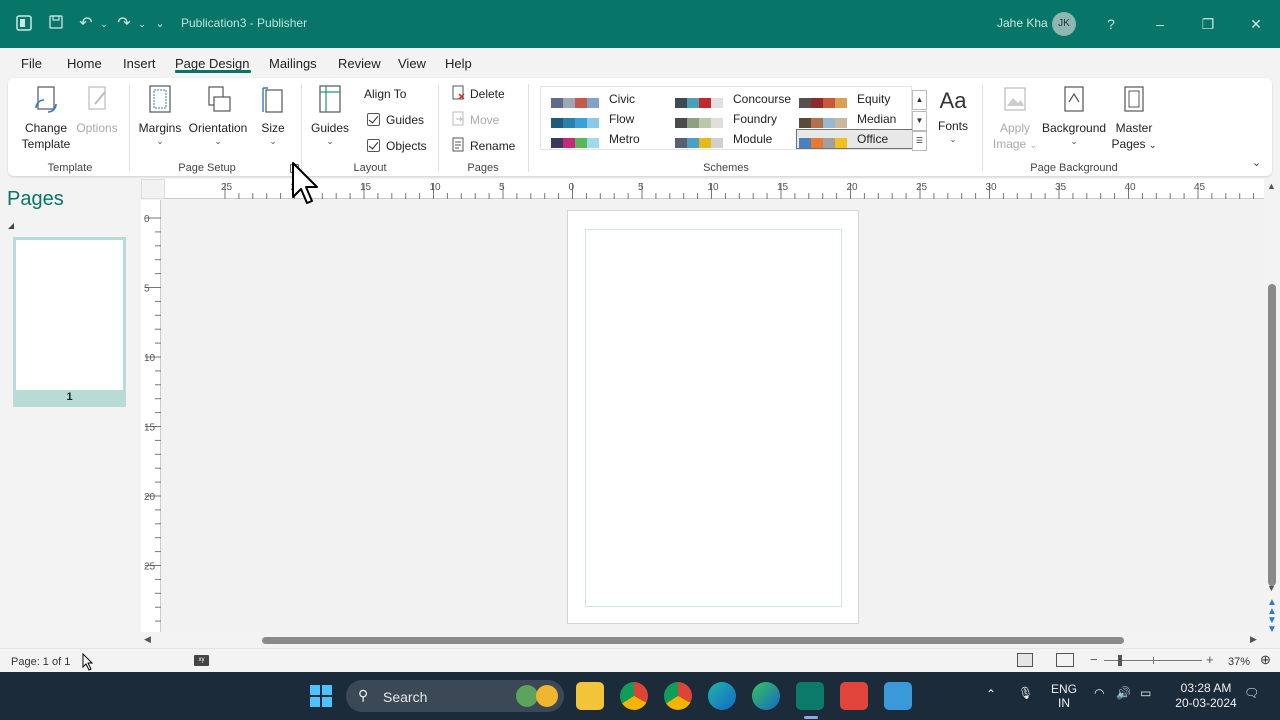 The image size is (1280, 720). What do you see at coordinates (139, 63) in the screenshot?
I see `tab-insert: Insert` at bounding box center [139, 63].